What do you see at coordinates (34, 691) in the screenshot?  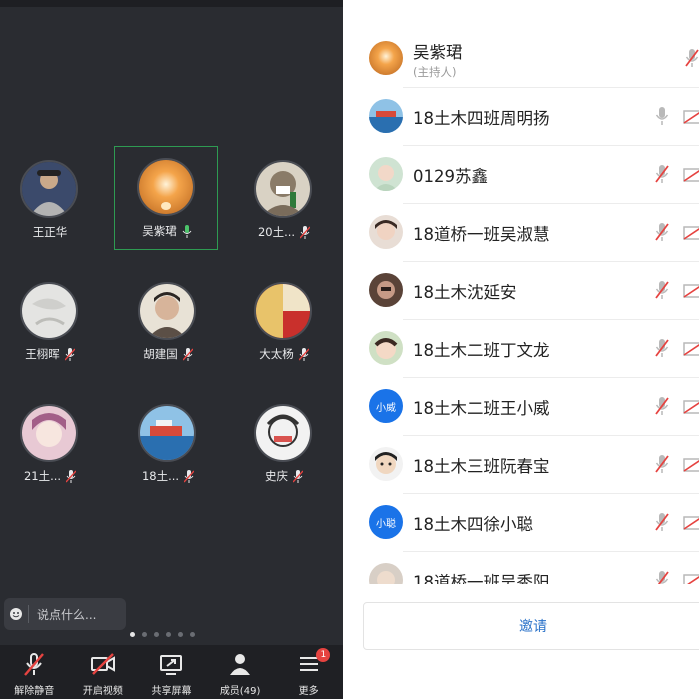 I see `toolbar-label: 解除静音` at bounding box center [34, 691].